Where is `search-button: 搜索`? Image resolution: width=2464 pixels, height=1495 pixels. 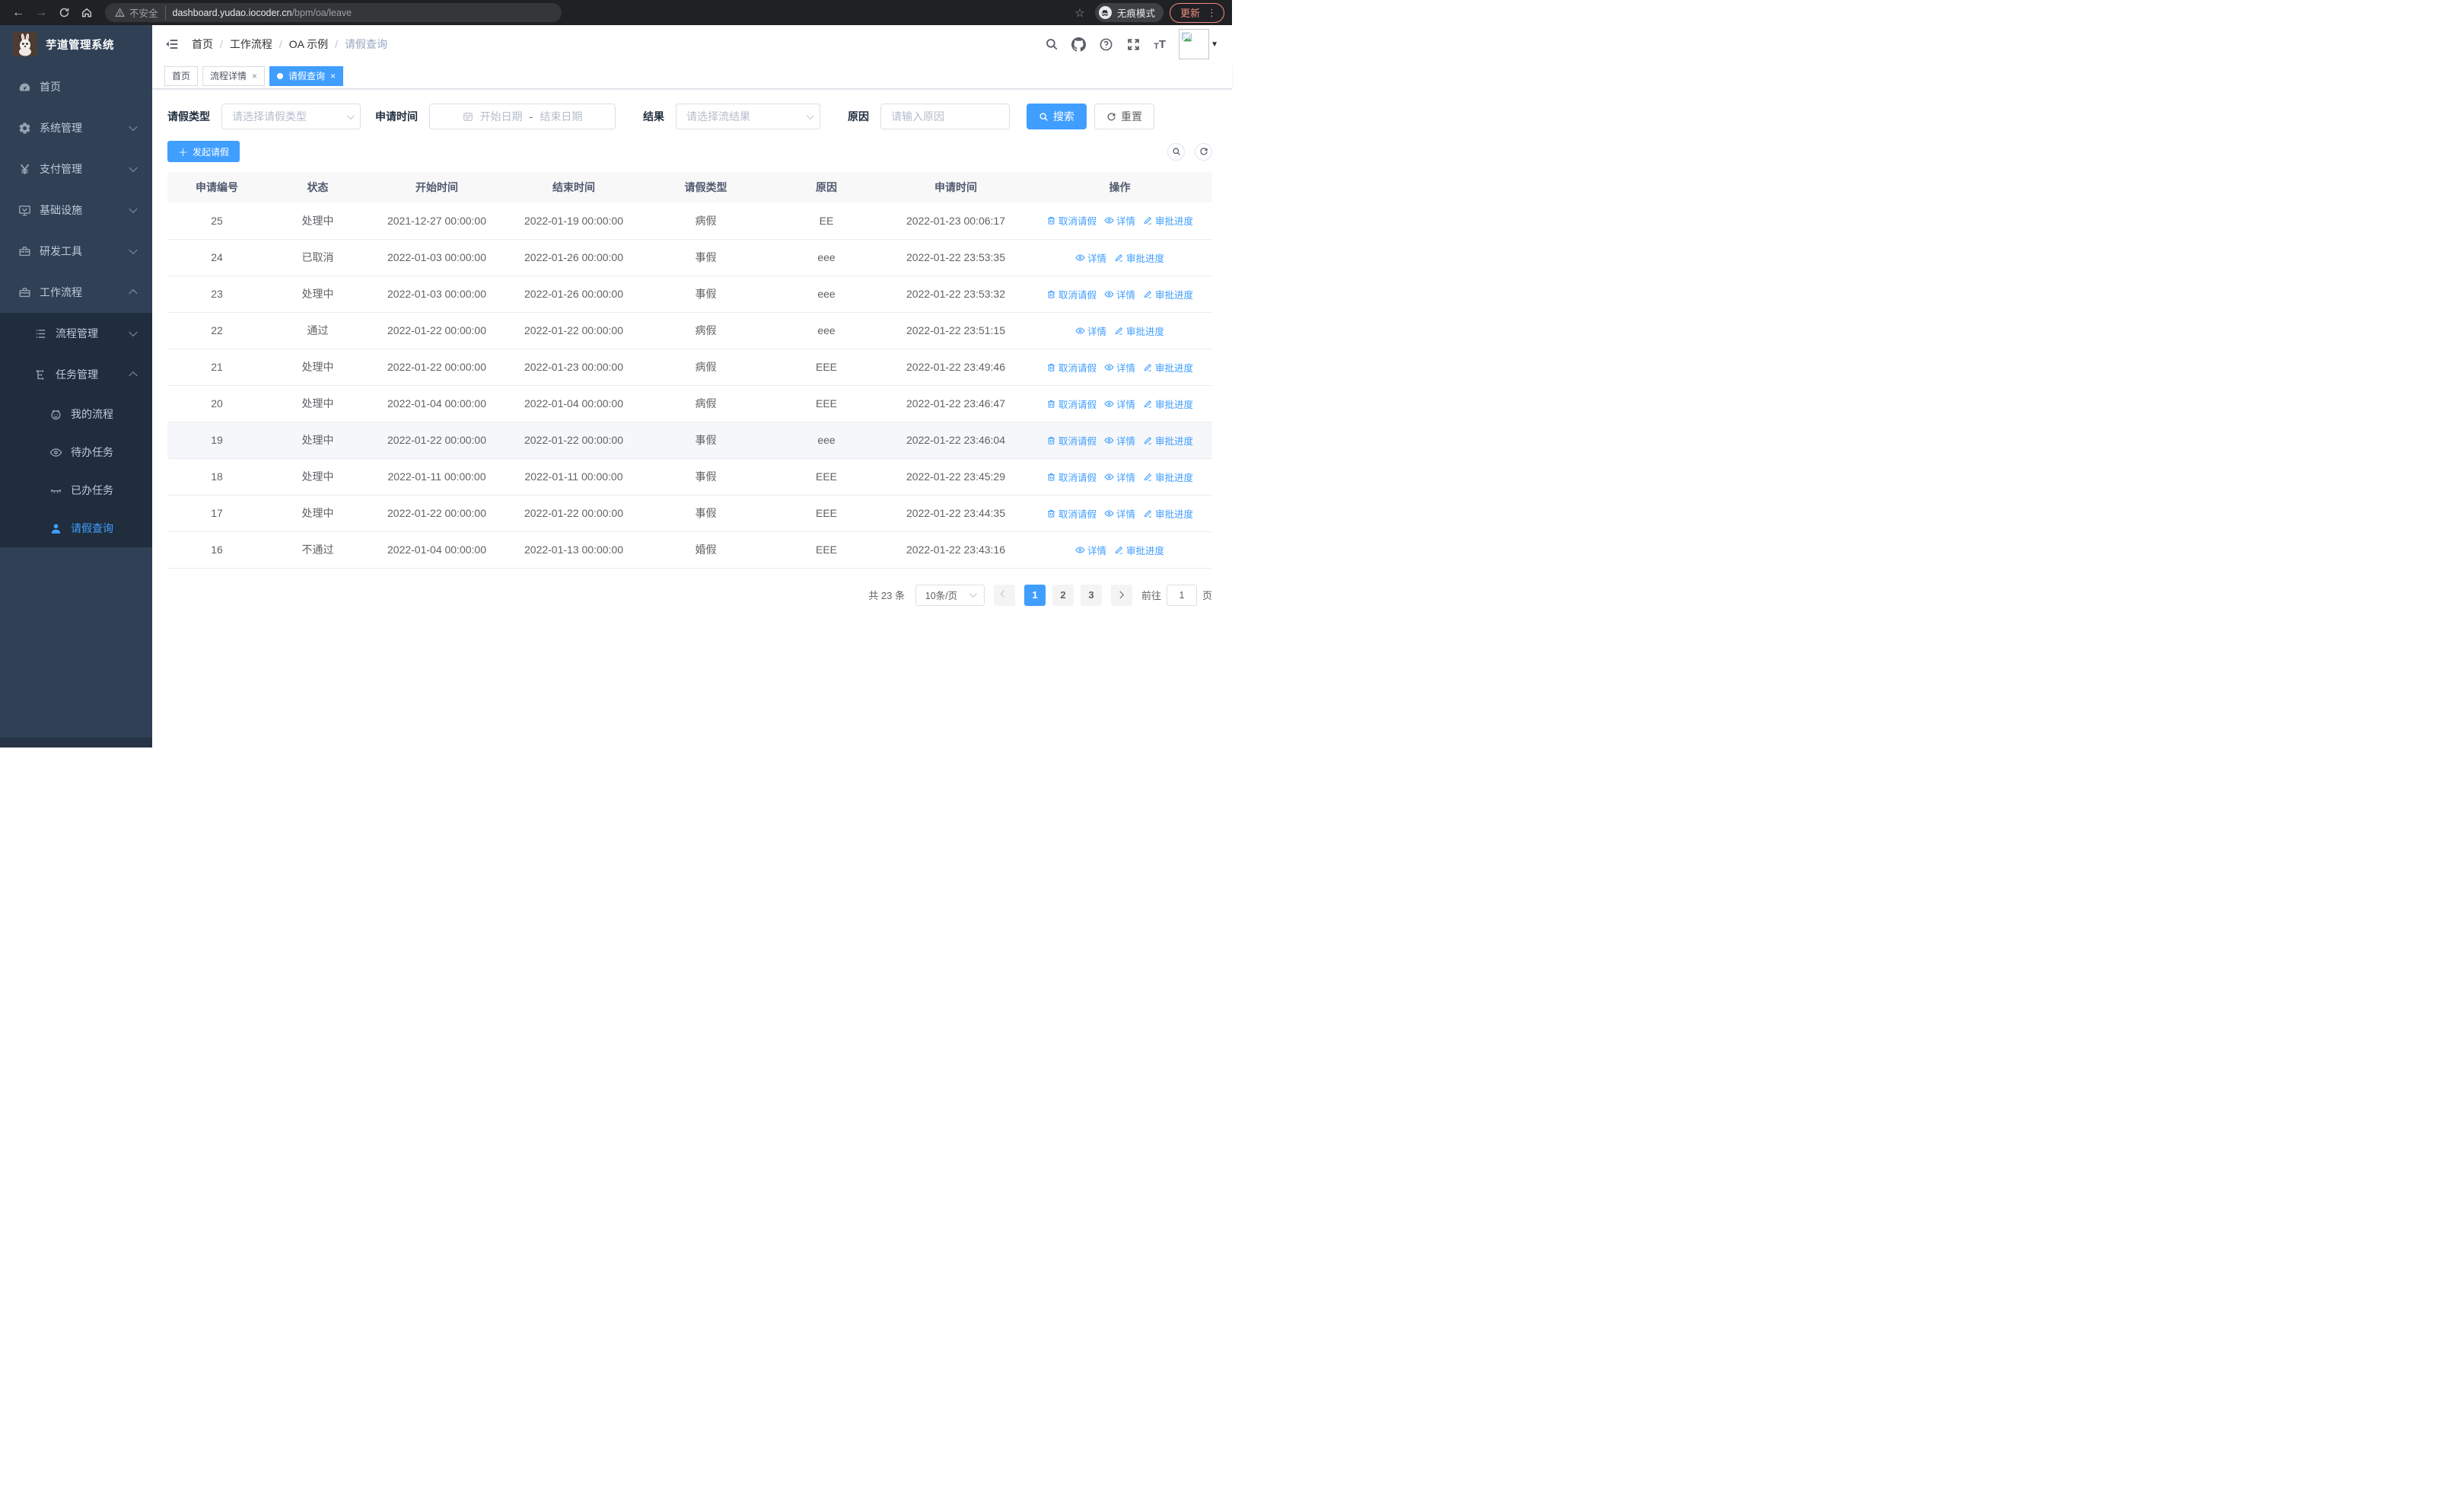 search-button: 搜索 is located at coordinates (1057, 117).